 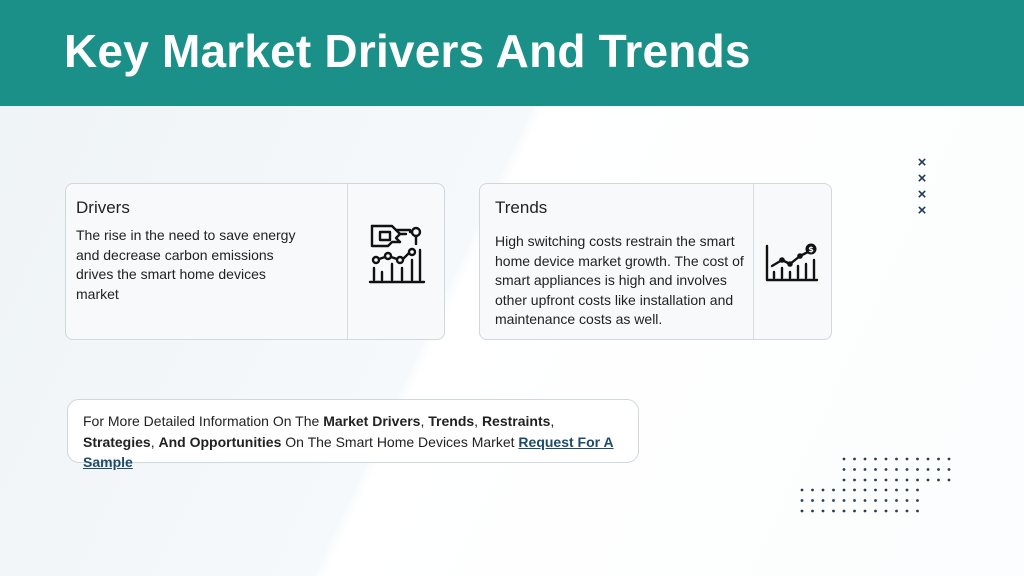 I want to click on decorative-x-marks: × × × ×, so click(x=922, y=187).